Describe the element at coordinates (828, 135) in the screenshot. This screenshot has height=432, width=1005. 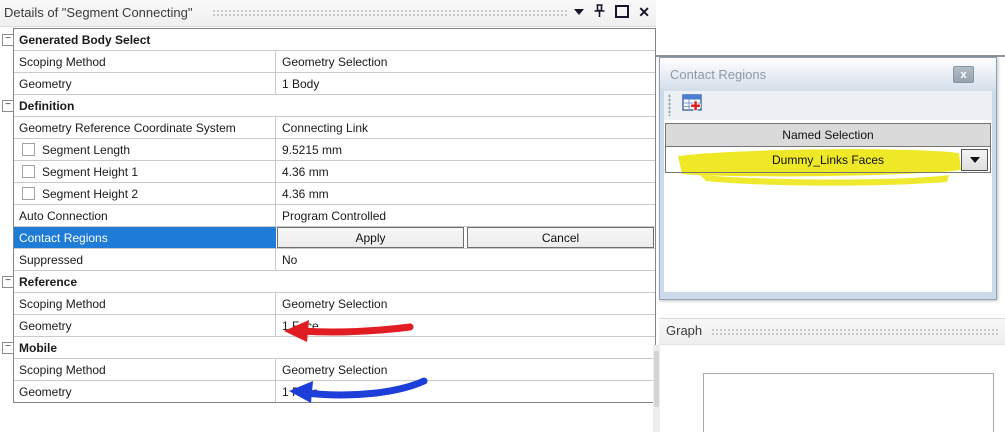
I see `named-selection-header: Named Selection` at that location.